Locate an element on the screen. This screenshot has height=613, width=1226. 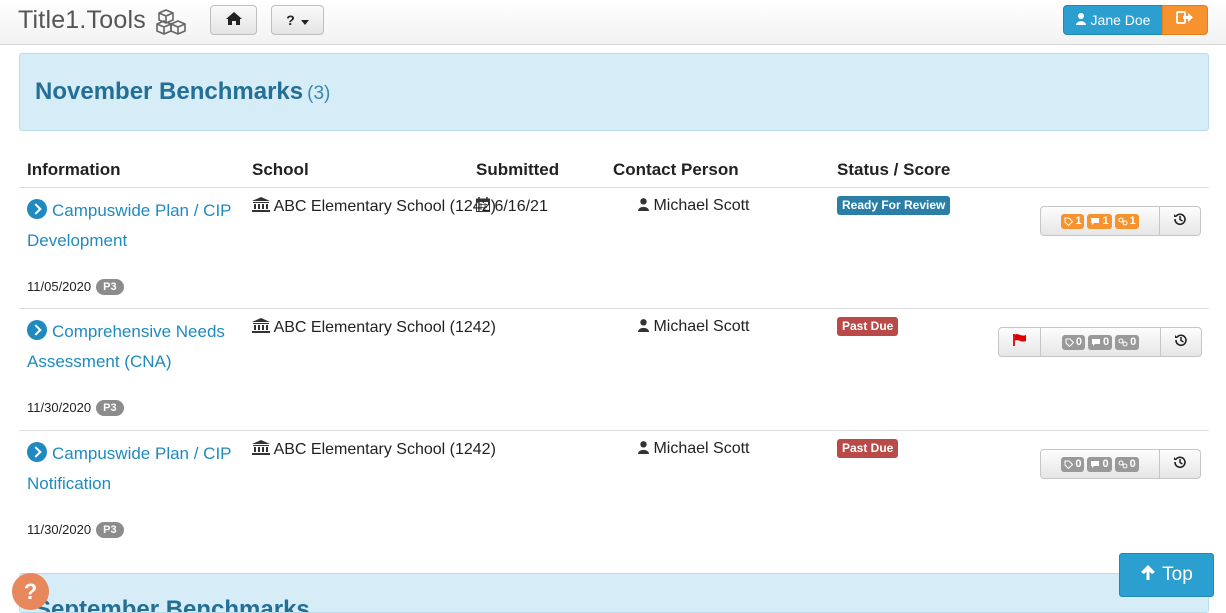
back-to-top-label: Top is located at coordinates (1177, 574).